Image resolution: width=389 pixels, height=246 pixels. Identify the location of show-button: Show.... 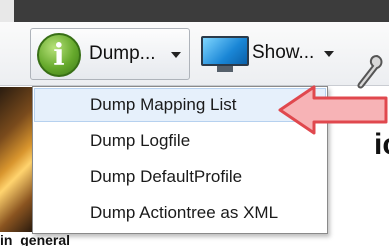
(267, 54).